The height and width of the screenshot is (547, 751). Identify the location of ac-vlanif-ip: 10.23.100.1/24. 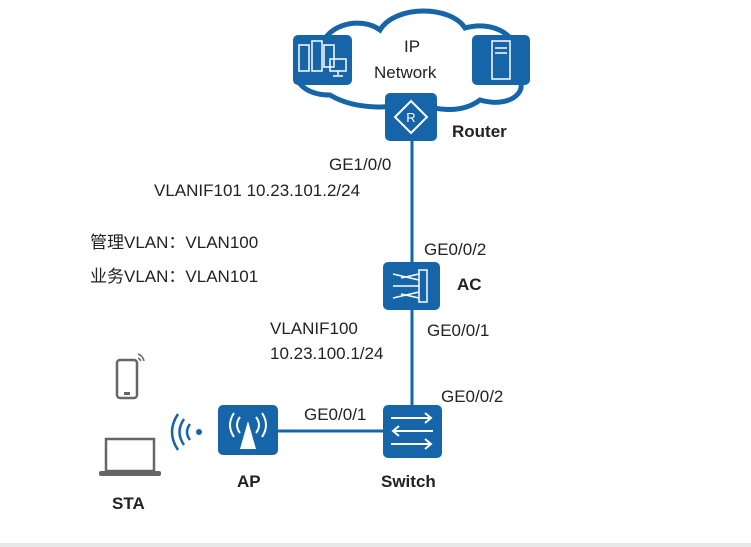
(327, 353).